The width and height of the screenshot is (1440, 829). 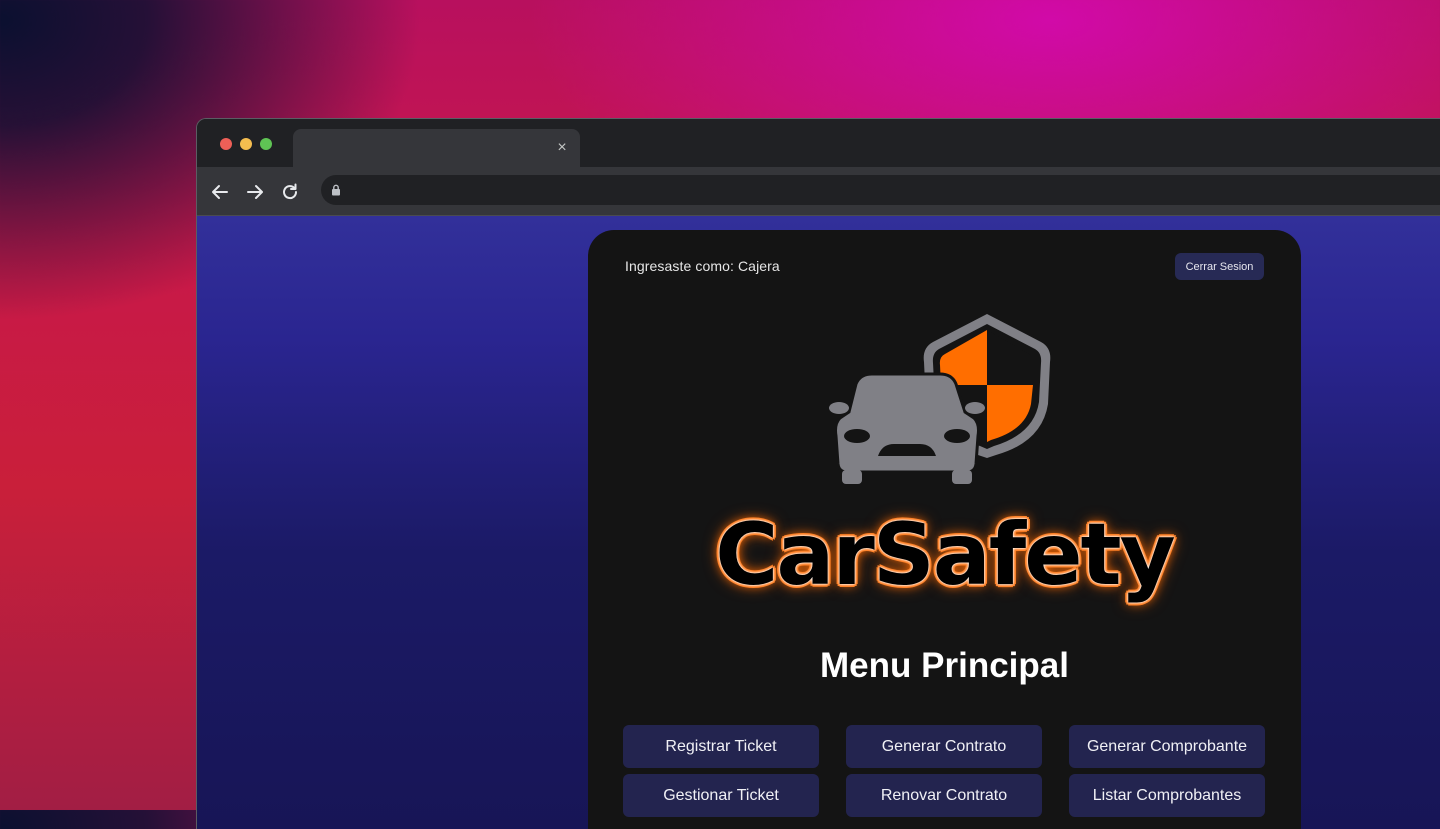 What do you see at coordinates (1219, 266) in the screenshot?
I see `logout-button: Cerrar Sesion` at bounding box center [1219, 266].